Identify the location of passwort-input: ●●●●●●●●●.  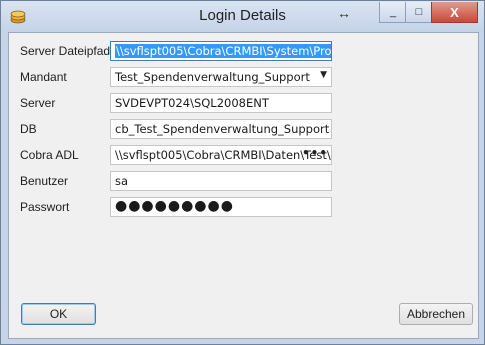
(221, 207).